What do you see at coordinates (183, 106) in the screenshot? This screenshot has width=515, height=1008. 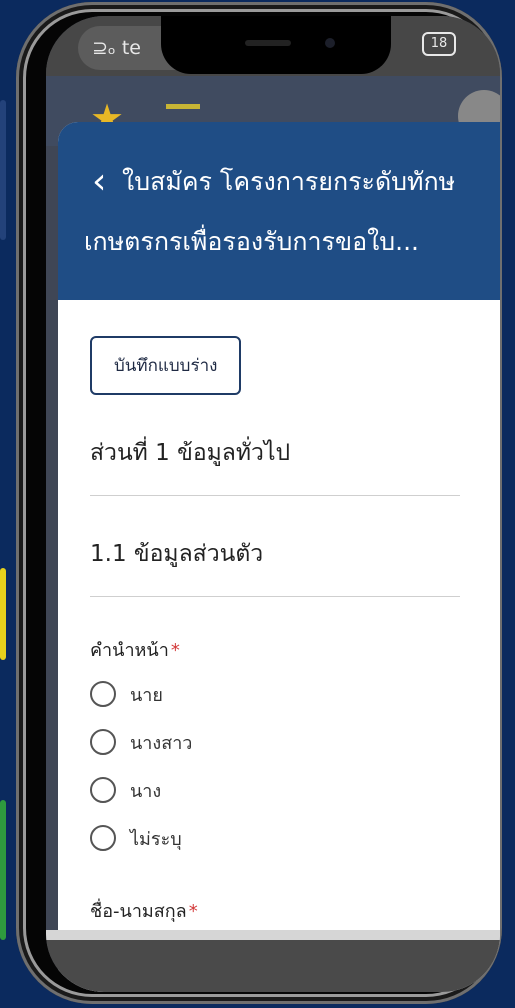 I see `menu-icon` at bounding box center [183, 106].